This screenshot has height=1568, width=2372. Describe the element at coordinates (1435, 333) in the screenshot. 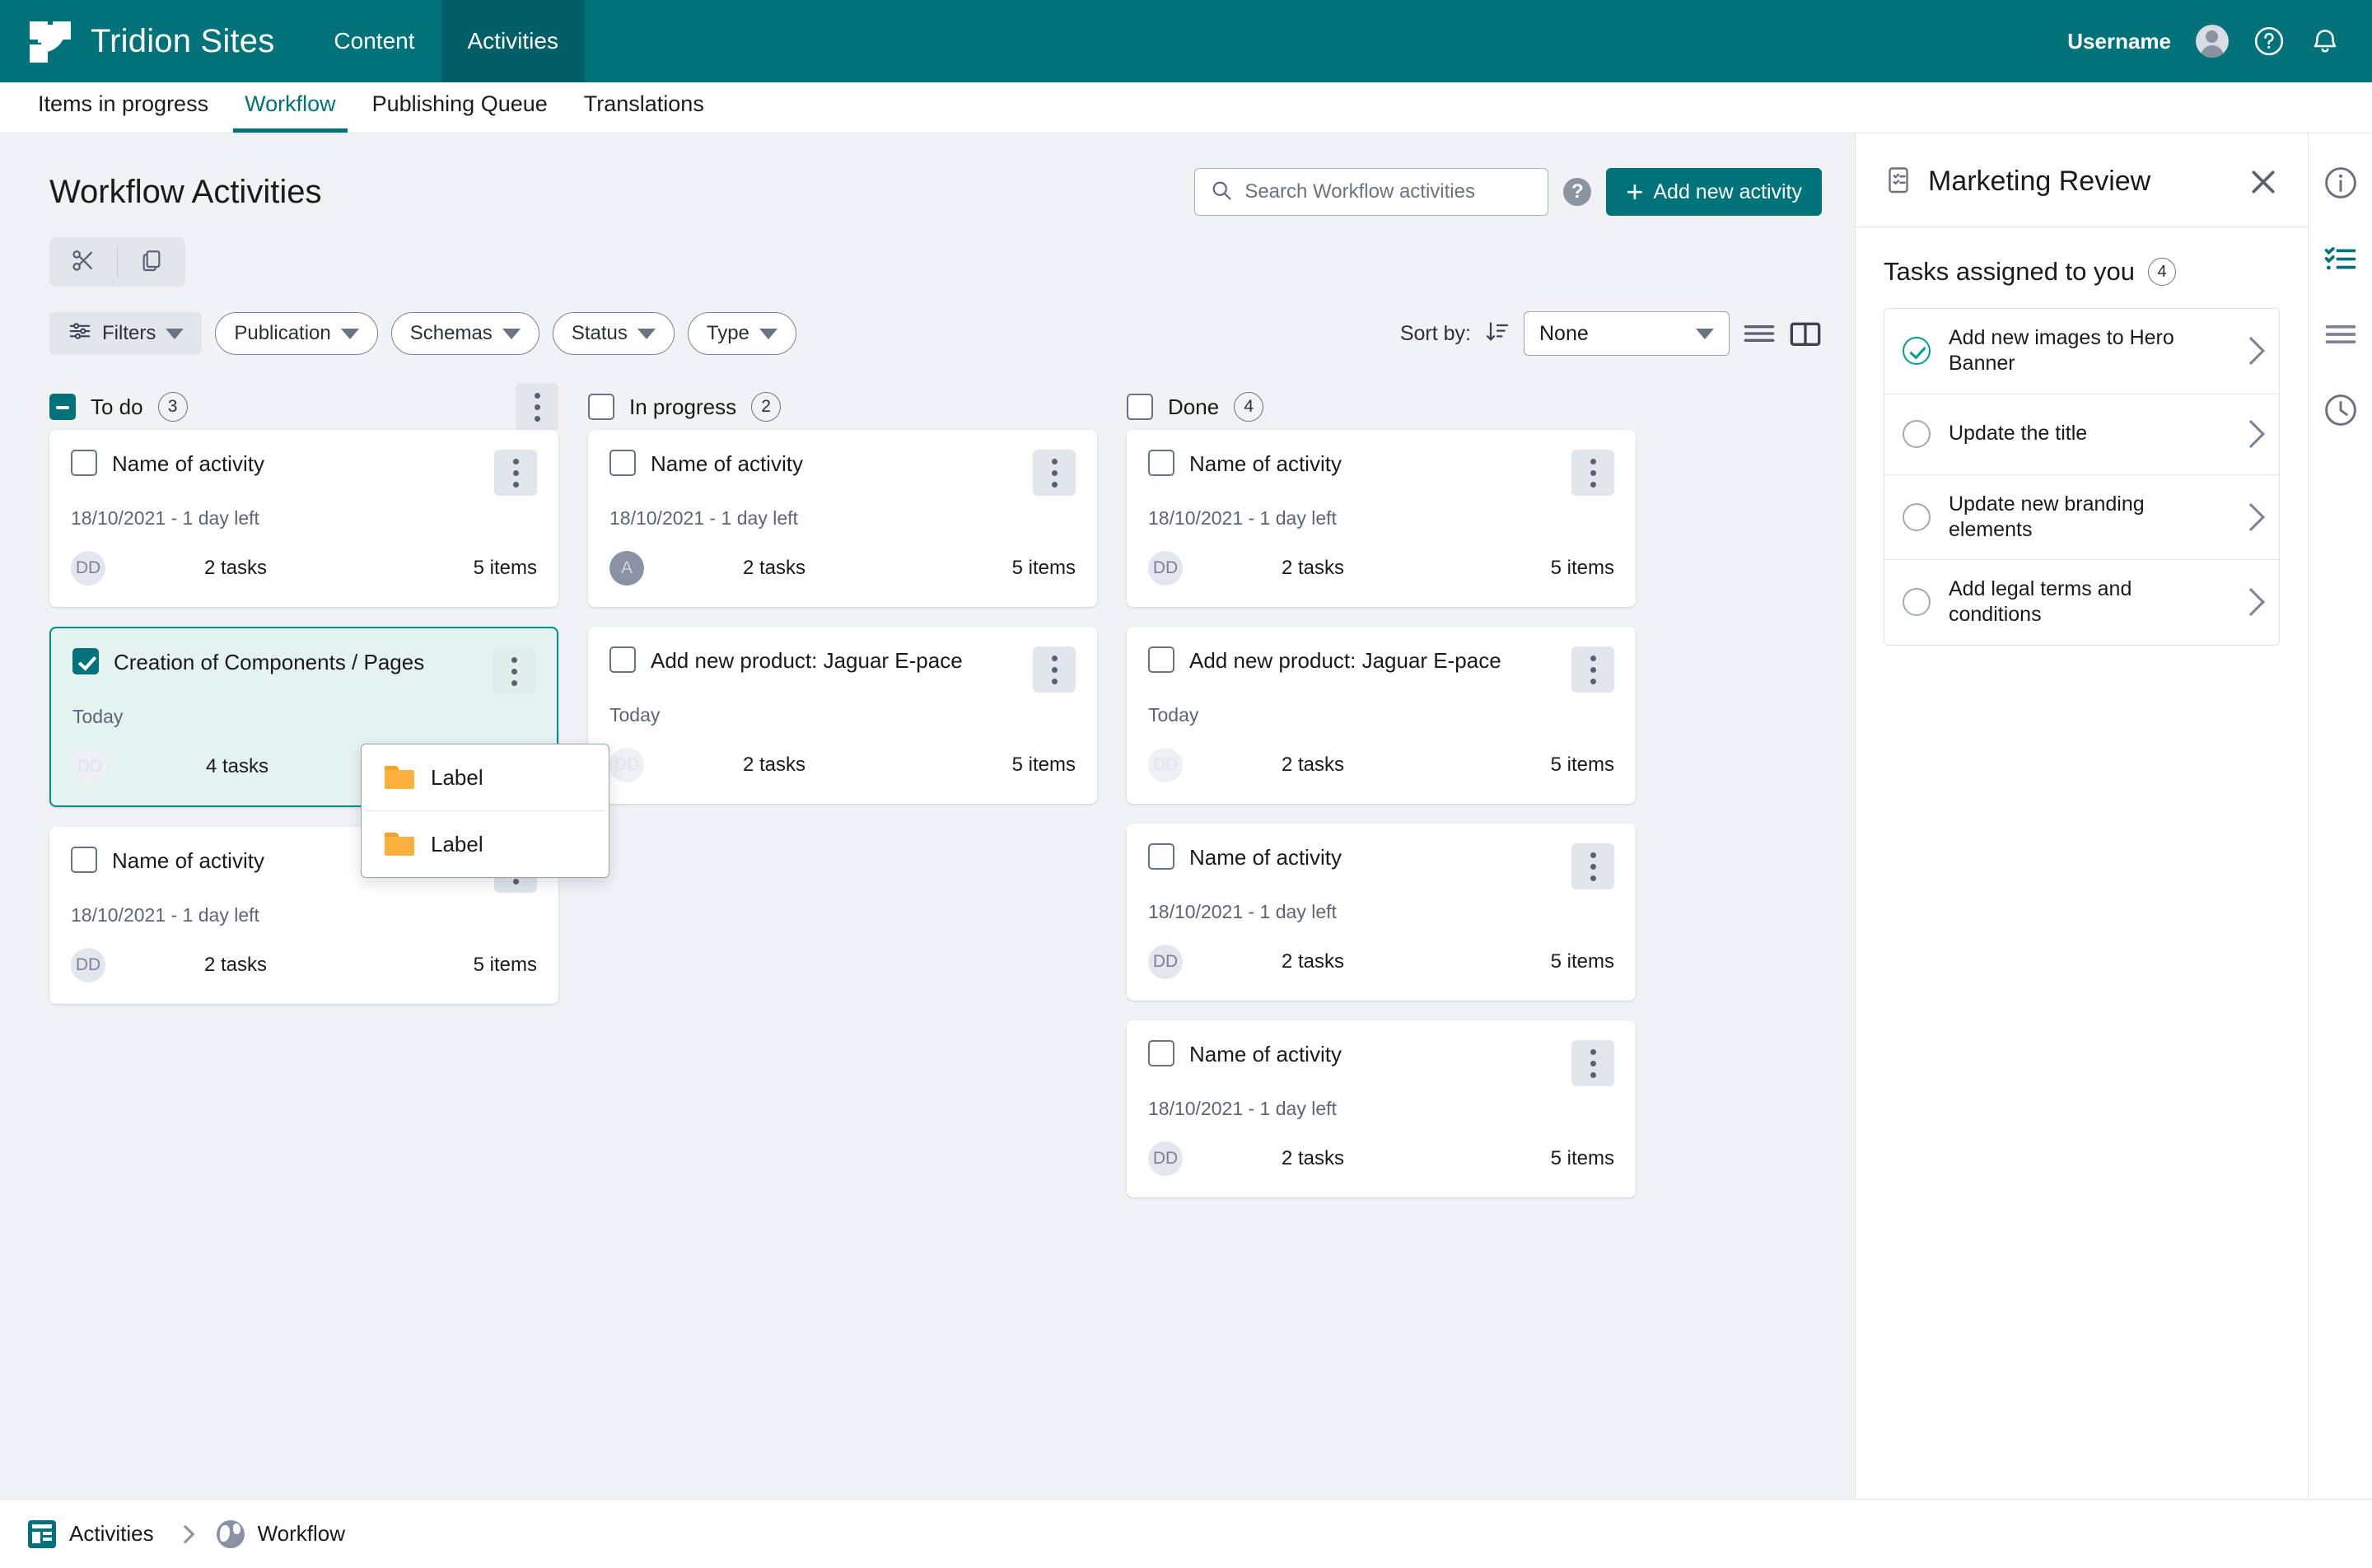

I see `sort-by-label: Sort by:` at that location.